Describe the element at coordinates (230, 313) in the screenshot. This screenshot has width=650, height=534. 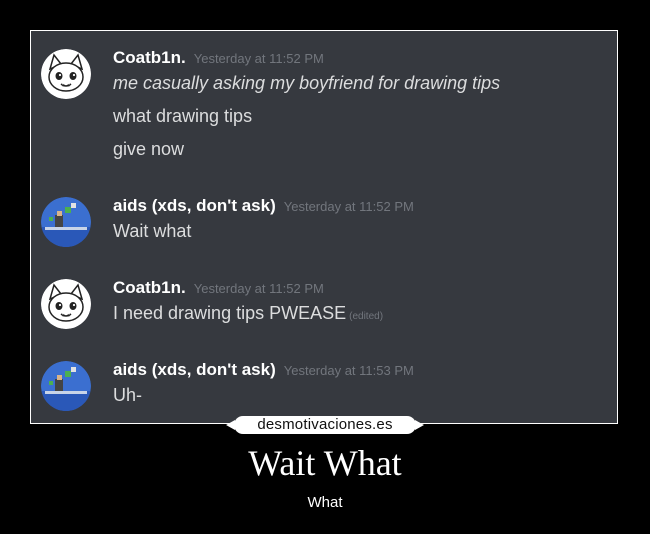
I see `message-text-content: I need drawing tips PWEASE` at that location.